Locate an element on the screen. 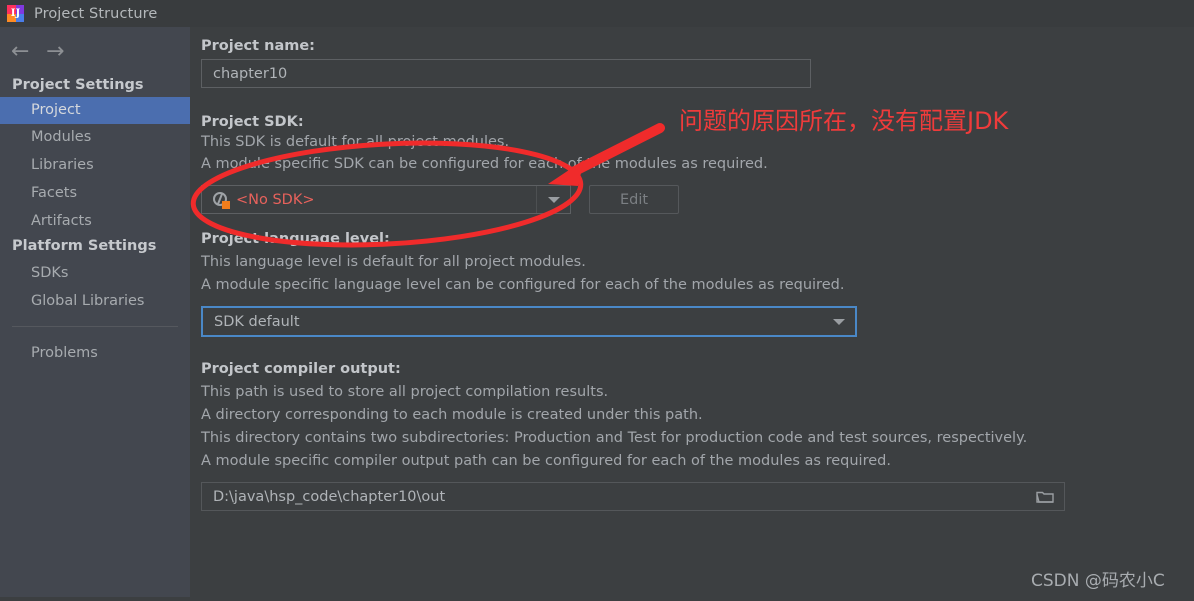 The height and width of the screenshot is (601, 1194). sidebar-item-facets: Facets is located at coordinates (95, 193).